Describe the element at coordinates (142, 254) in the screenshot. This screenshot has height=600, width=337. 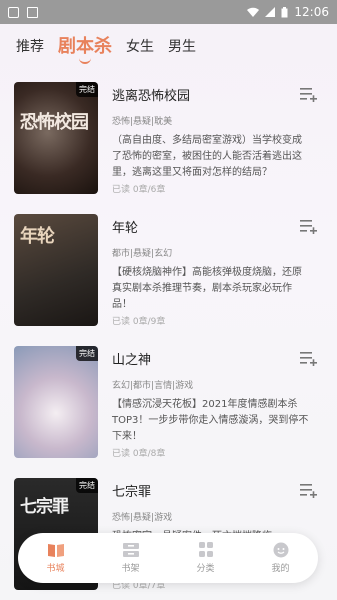
I see `book-tags: 都市|悬疑|玄幻` at that location.